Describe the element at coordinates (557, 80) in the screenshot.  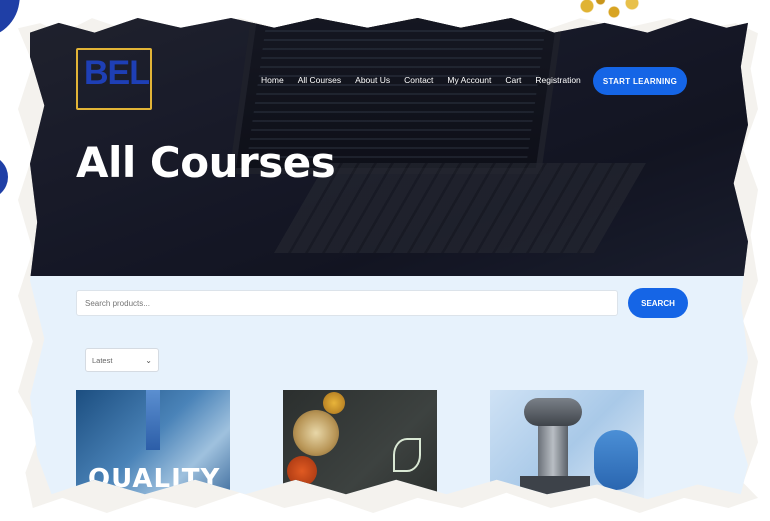
I see `nav-item-registration: Registration` at that location.